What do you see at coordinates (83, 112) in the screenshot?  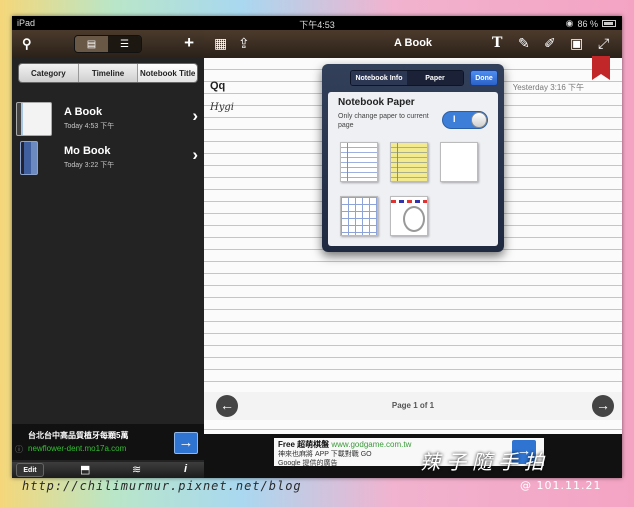 I see `notebook-title: A Book` at bounding box center [83, 112].